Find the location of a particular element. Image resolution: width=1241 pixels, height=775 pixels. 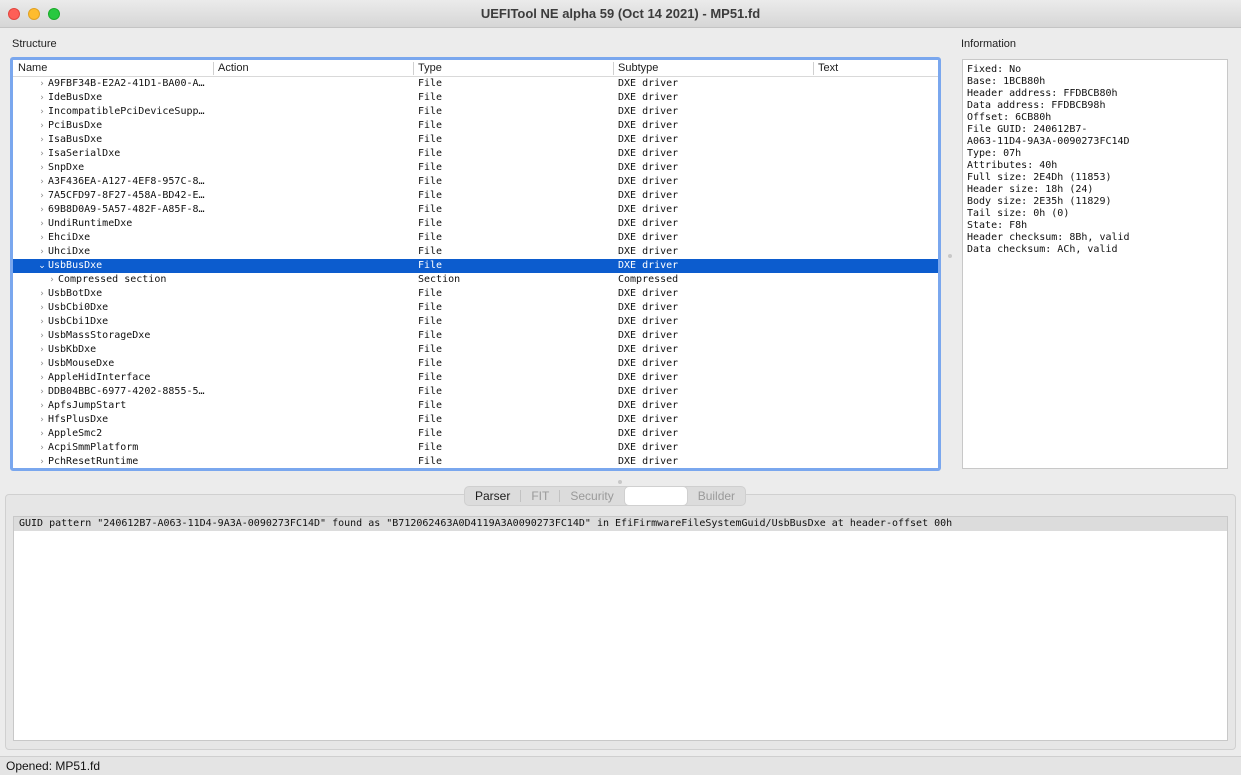

row-name: IsaSerialDxe is located at coordinates (84, 153).